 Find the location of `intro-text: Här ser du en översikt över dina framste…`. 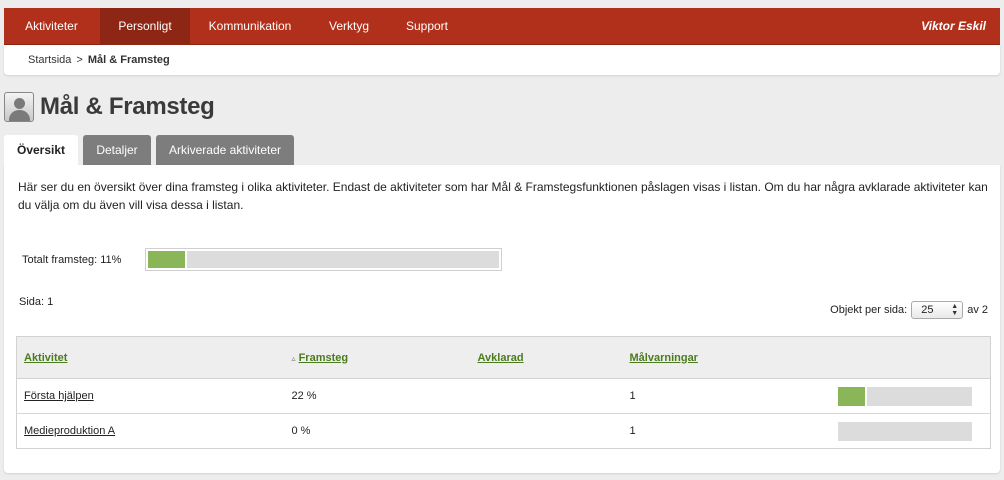

intro-text: Här ser du en översikt över dina framste… is located at coordinates (503, 196).